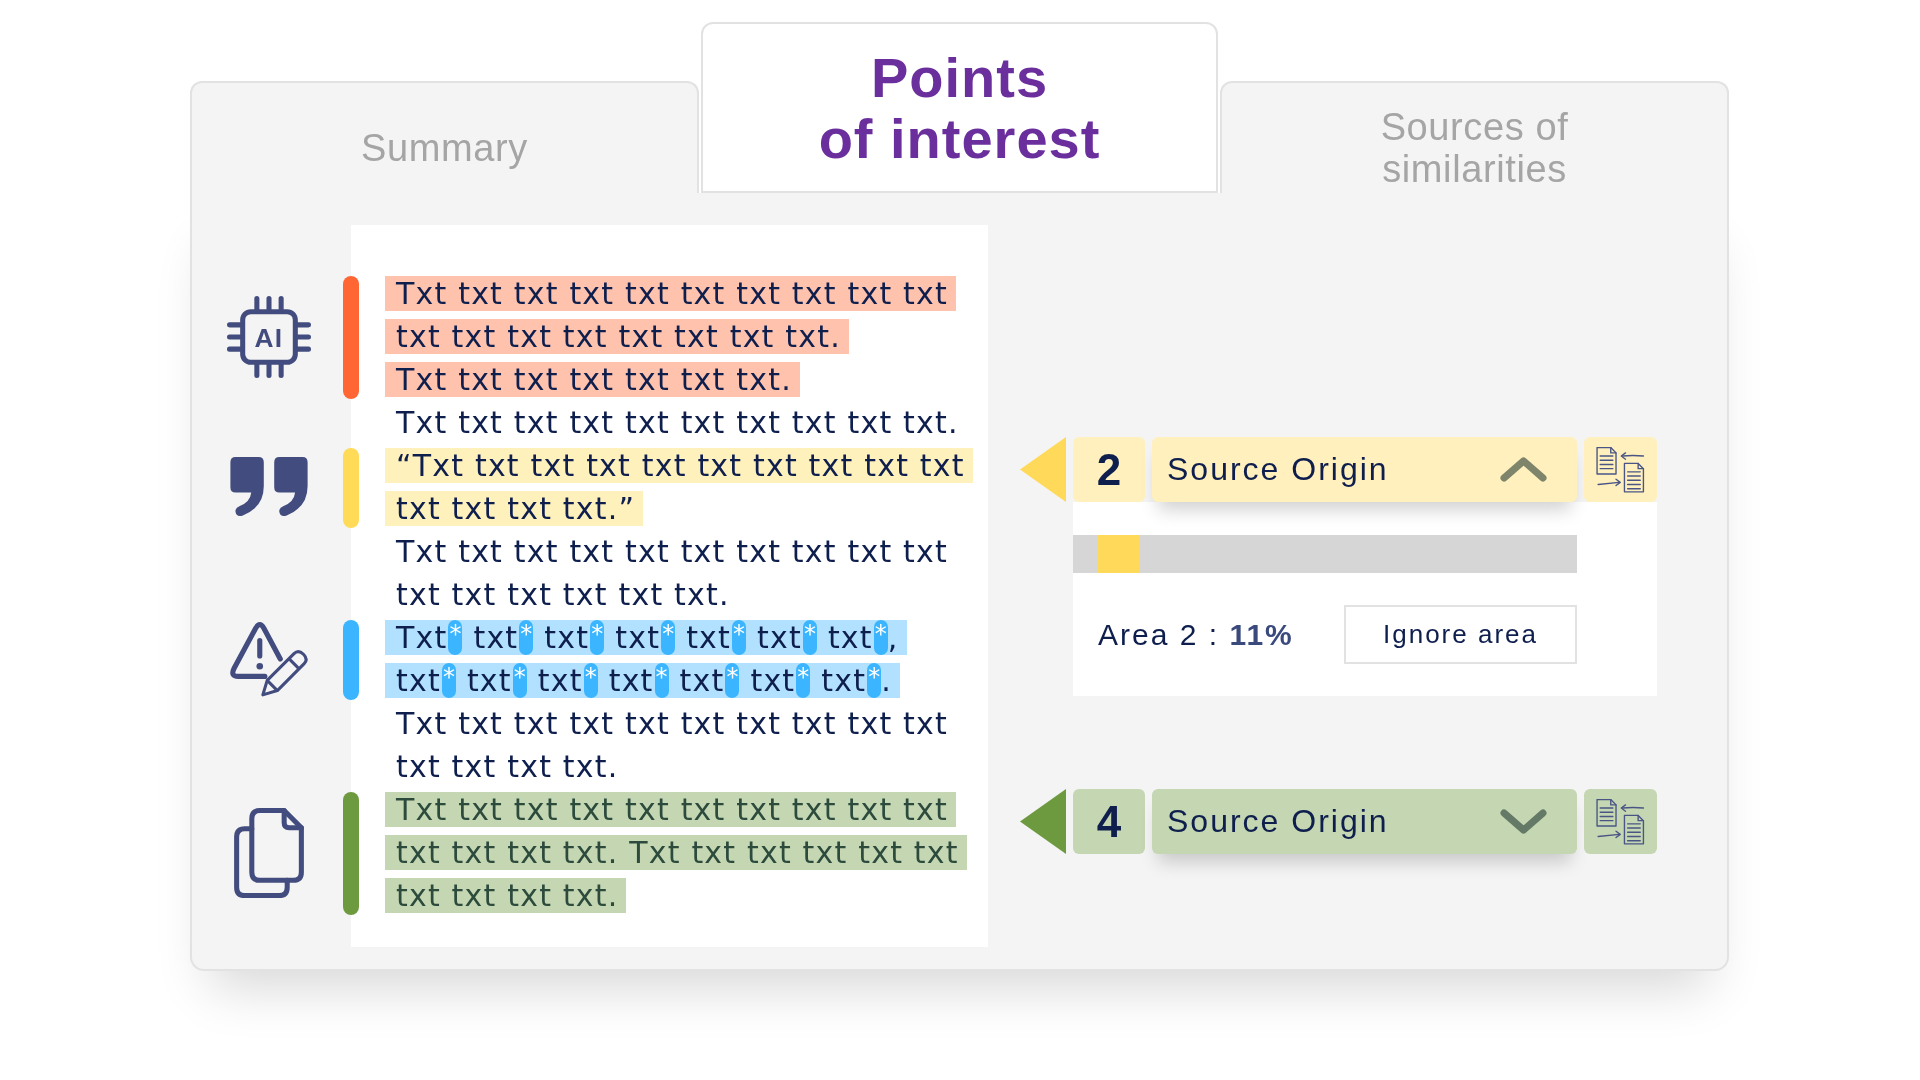  Describe the element at coordinates (507, 766) in the screenshot. I see `body-text: txt txt txt txt.` at that location.